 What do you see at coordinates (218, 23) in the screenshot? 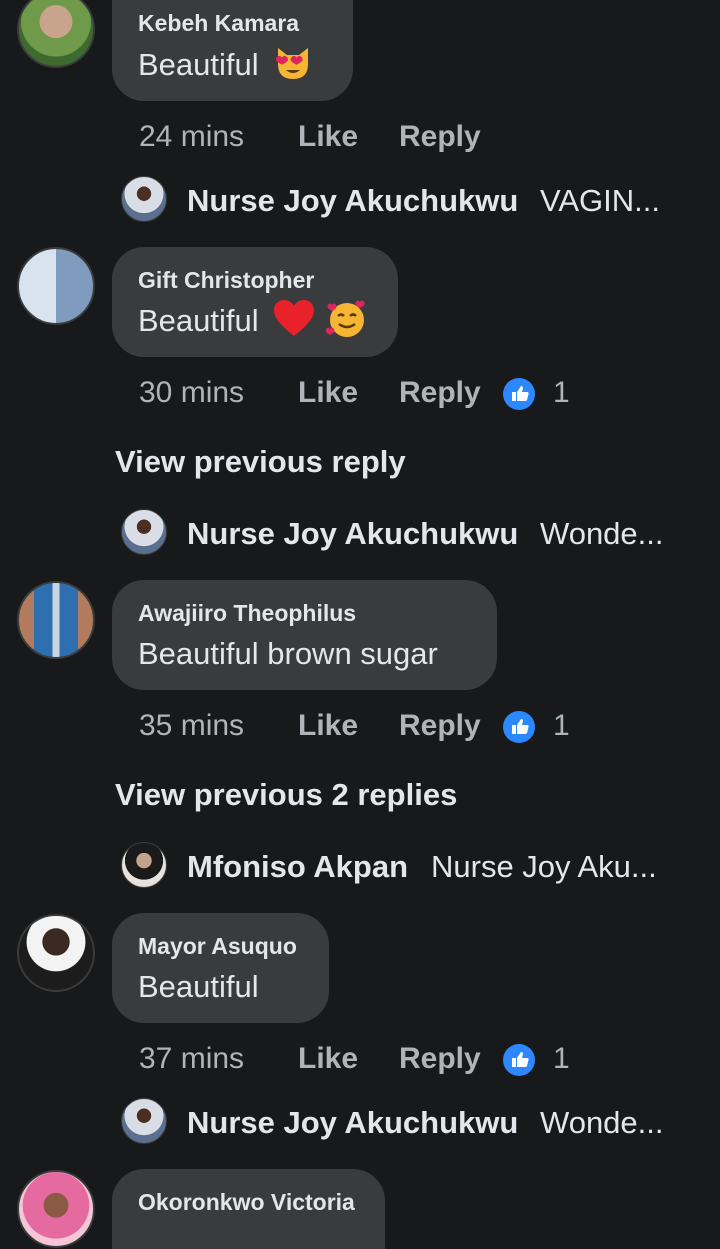
I see `comment-author: Kebeh Kamara` at bounding box center [218, 23].